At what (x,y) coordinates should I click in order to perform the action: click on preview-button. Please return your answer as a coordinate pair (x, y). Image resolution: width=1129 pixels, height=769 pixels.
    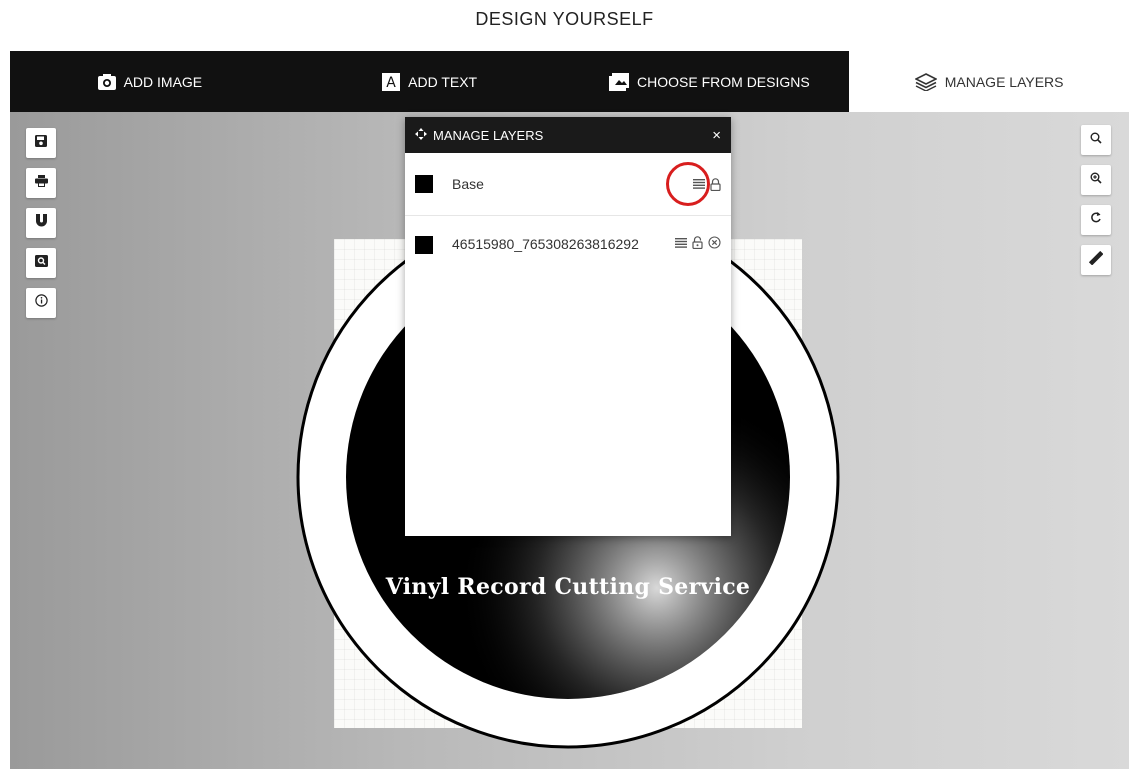
    Looking at the image, I should click on (41, 263).